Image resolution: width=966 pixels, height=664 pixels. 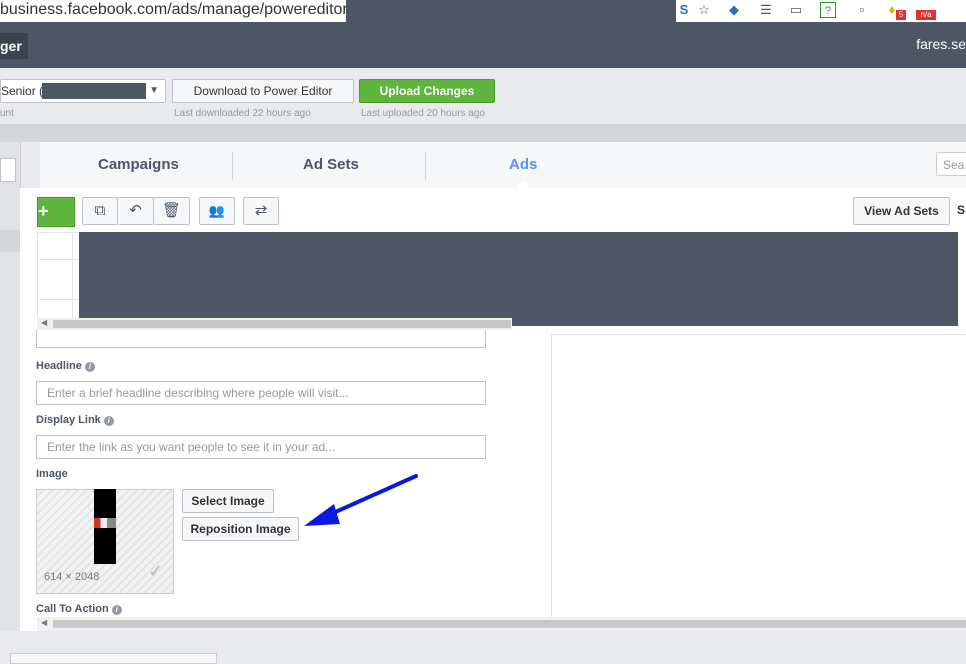 I want to click on headline-label: Headline i, so click(x=65, y=366).